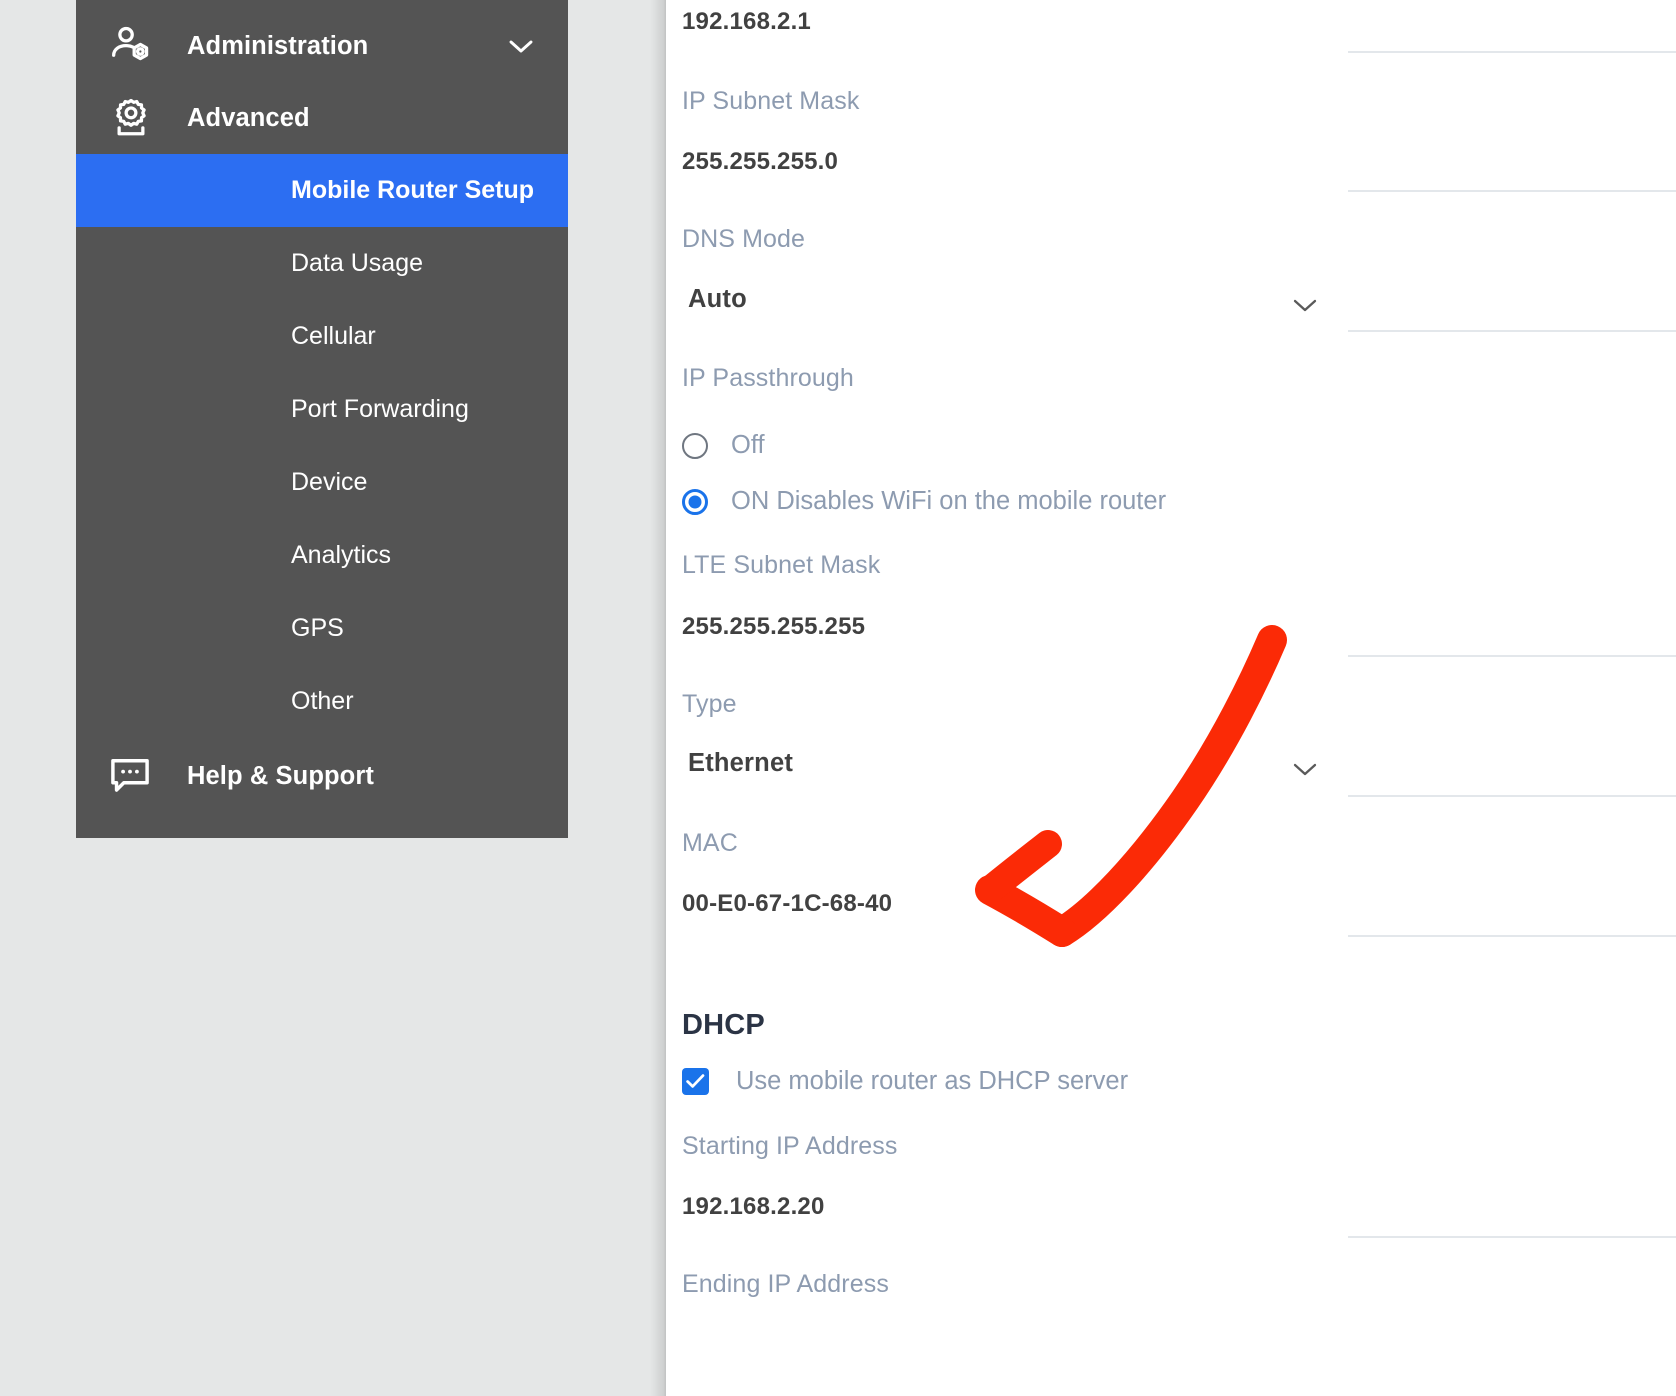 The image size is (1676, 1396). What do you see at coordinates (773, 627) in the screenshot?
I see `lte-subnet-mask-value: 255.255.255.255` at bounding box center [773, 627].